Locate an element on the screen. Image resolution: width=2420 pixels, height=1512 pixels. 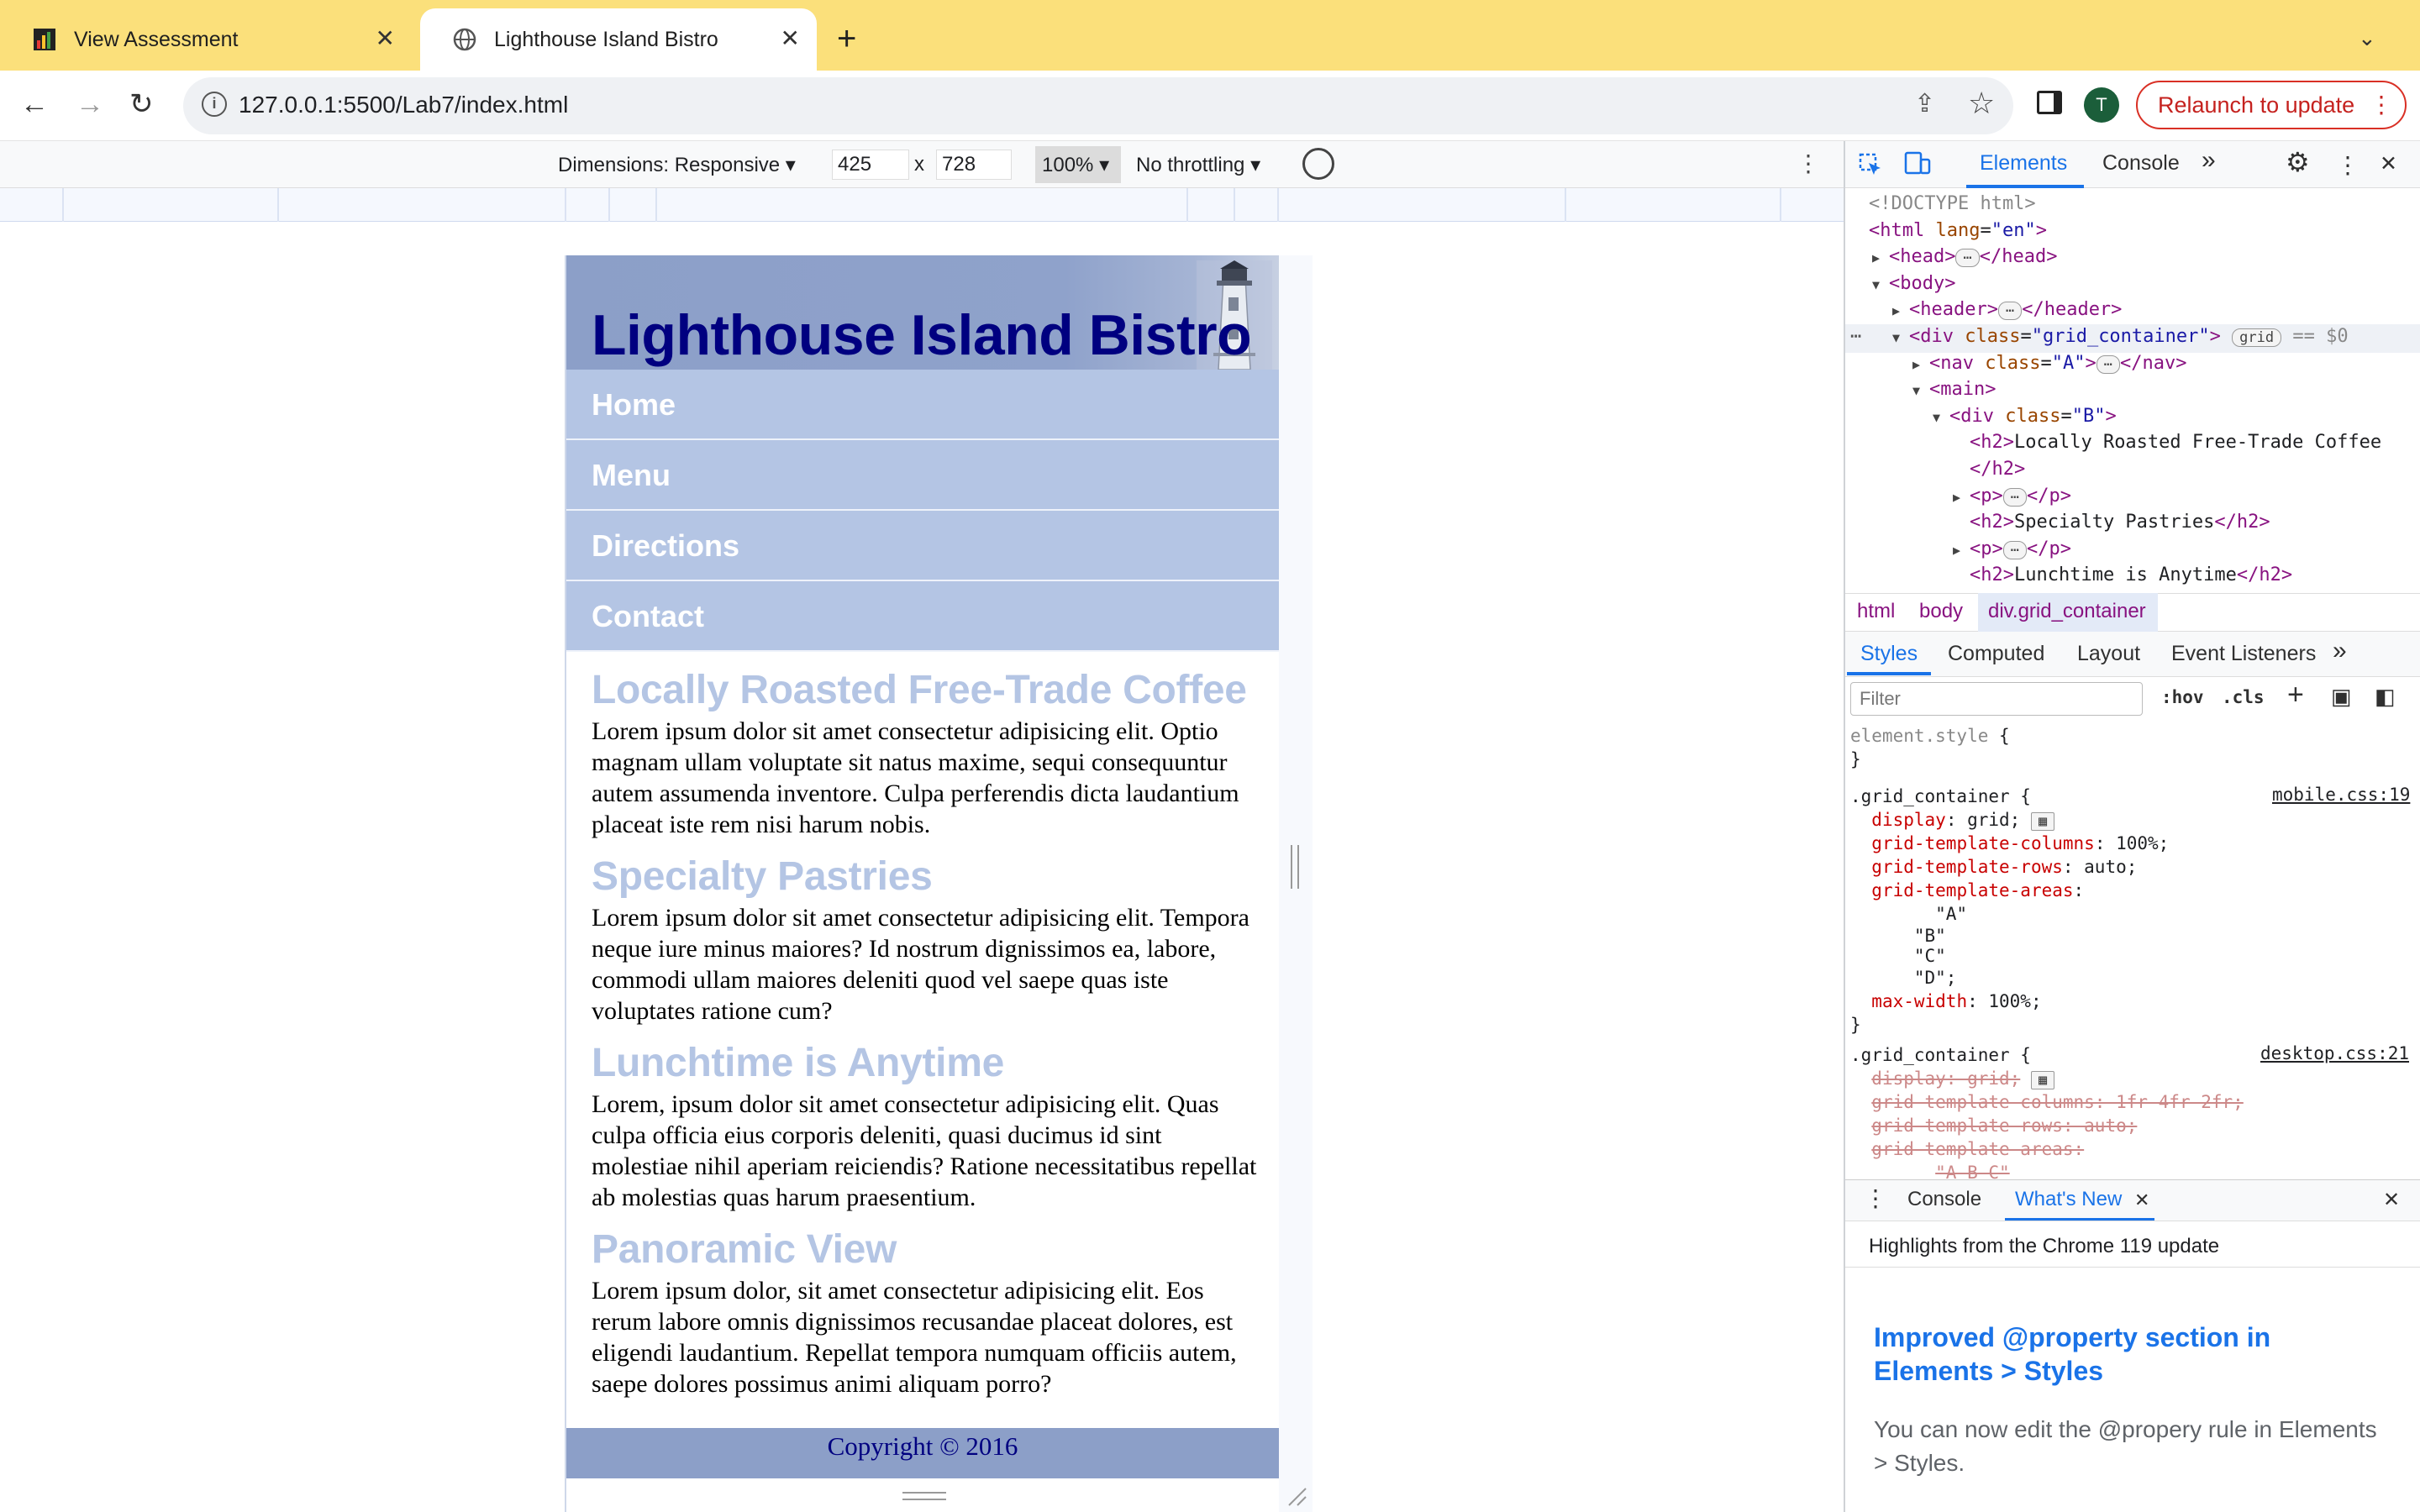
relaunch-to-update-button: Relaunch to update ⋮ is located at coordinates (2271, 105).